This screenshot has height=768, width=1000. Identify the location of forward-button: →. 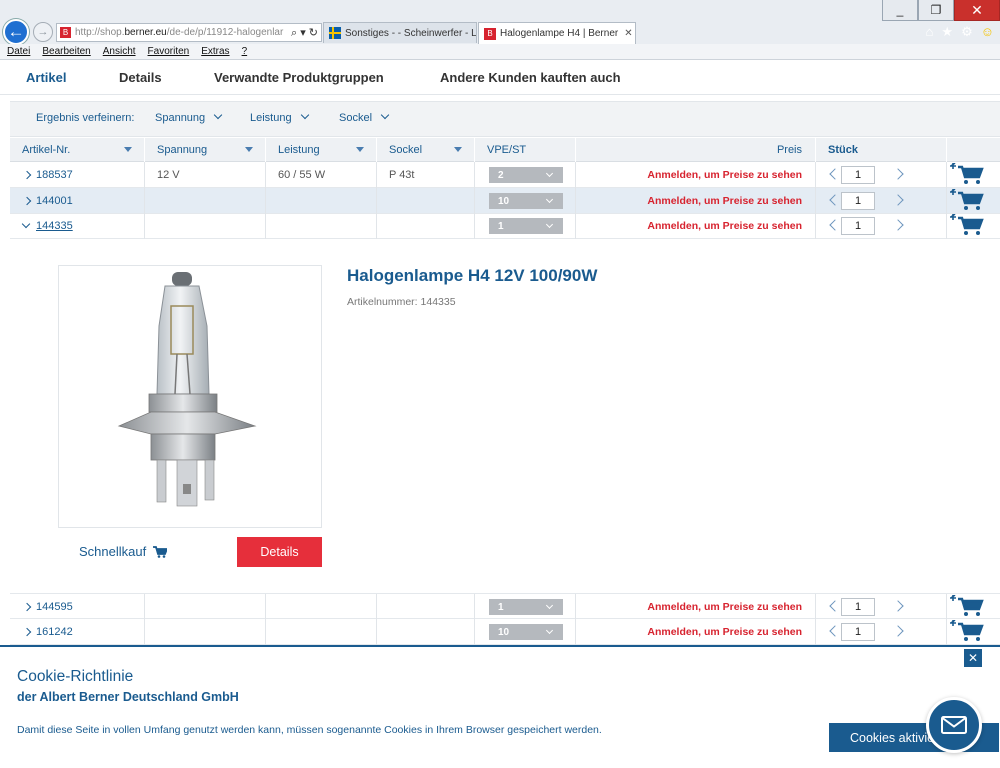
(43, 32).